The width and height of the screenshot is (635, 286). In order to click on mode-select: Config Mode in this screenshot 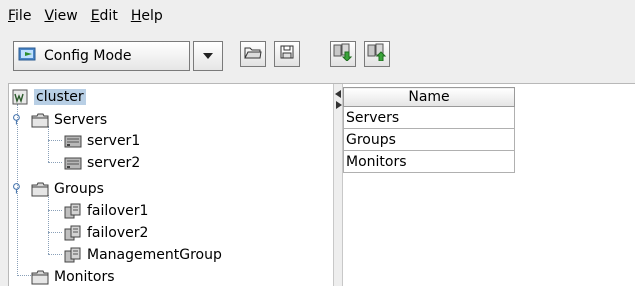, I will do `click(101, 56)`.